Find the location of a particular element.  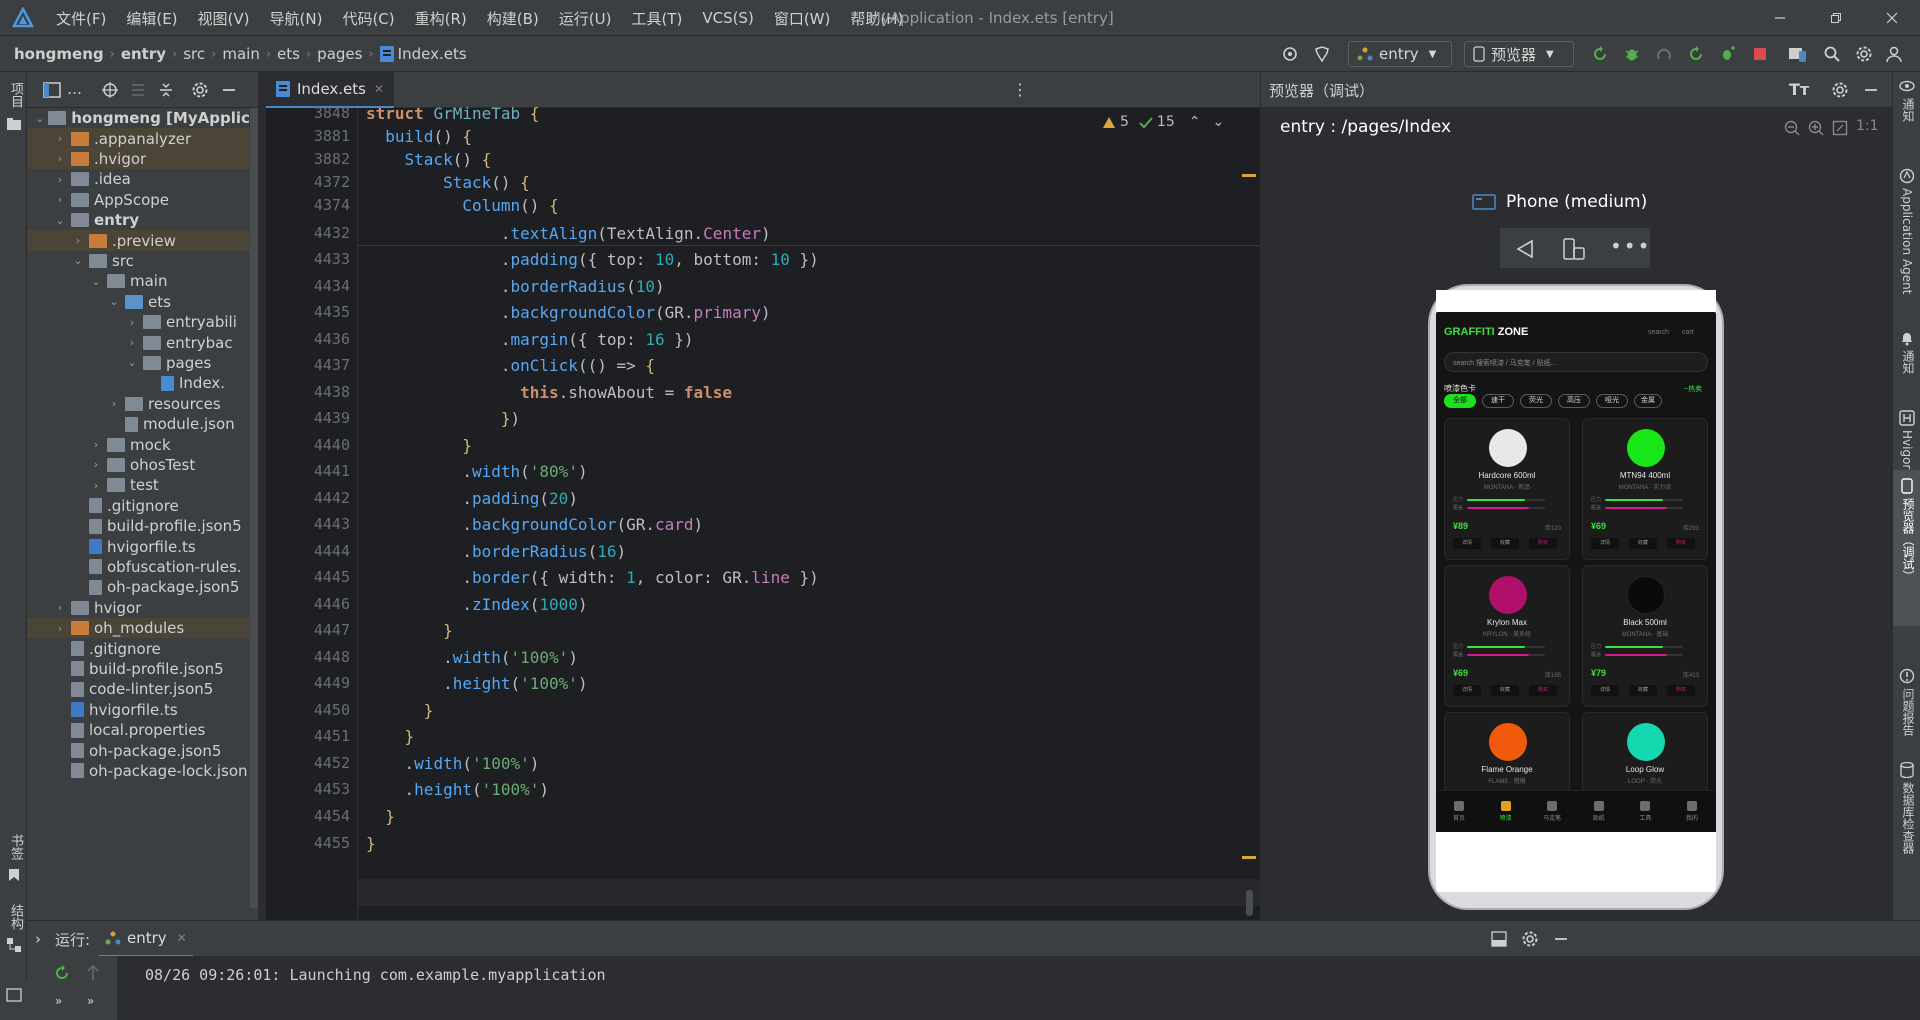

back-icon is located at coordinates (1525, 249).